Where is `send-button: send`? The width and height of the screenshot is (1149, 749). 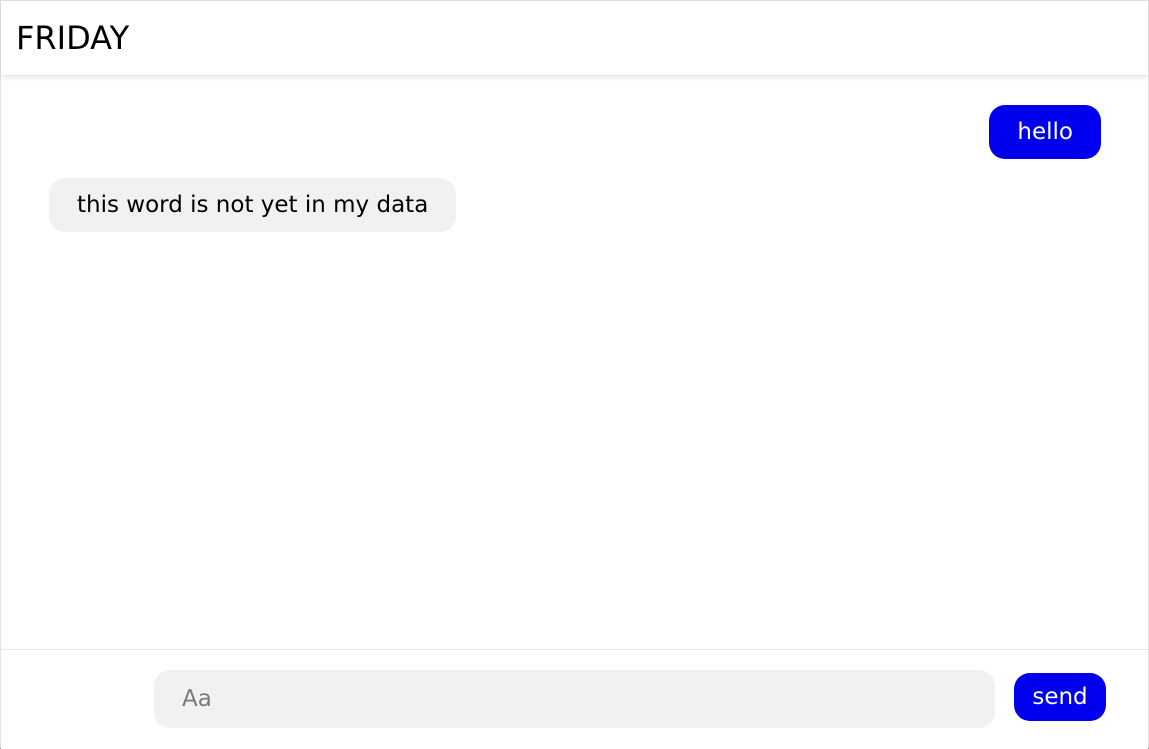 send-button: send is located at coordinates (1060, 697).